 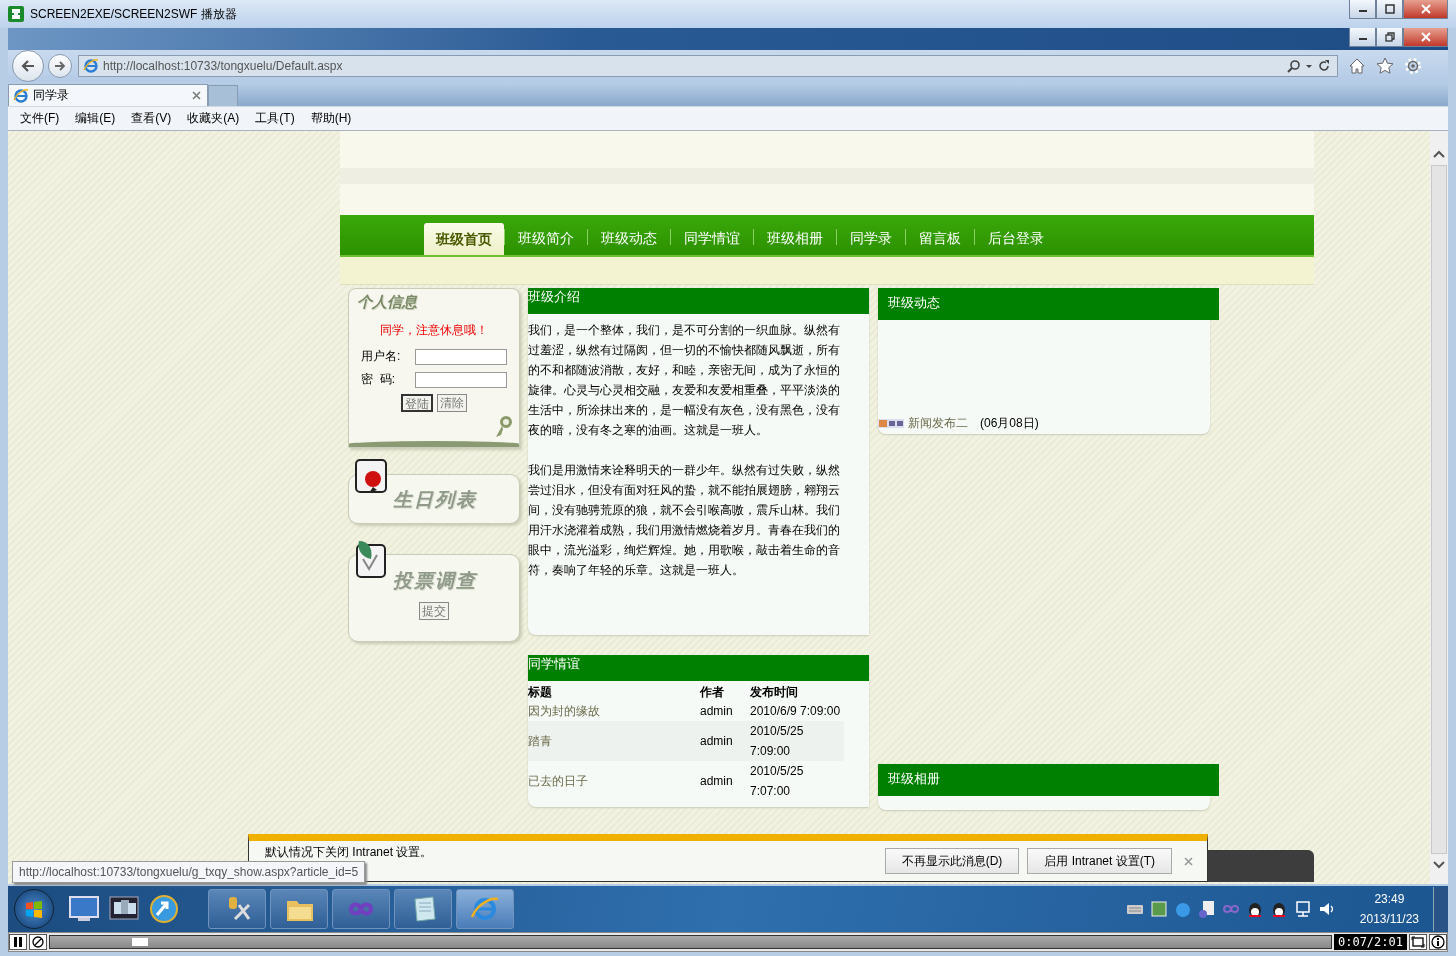 I want to click on panel-header: 班级介绍, so click(x=698, y=301).